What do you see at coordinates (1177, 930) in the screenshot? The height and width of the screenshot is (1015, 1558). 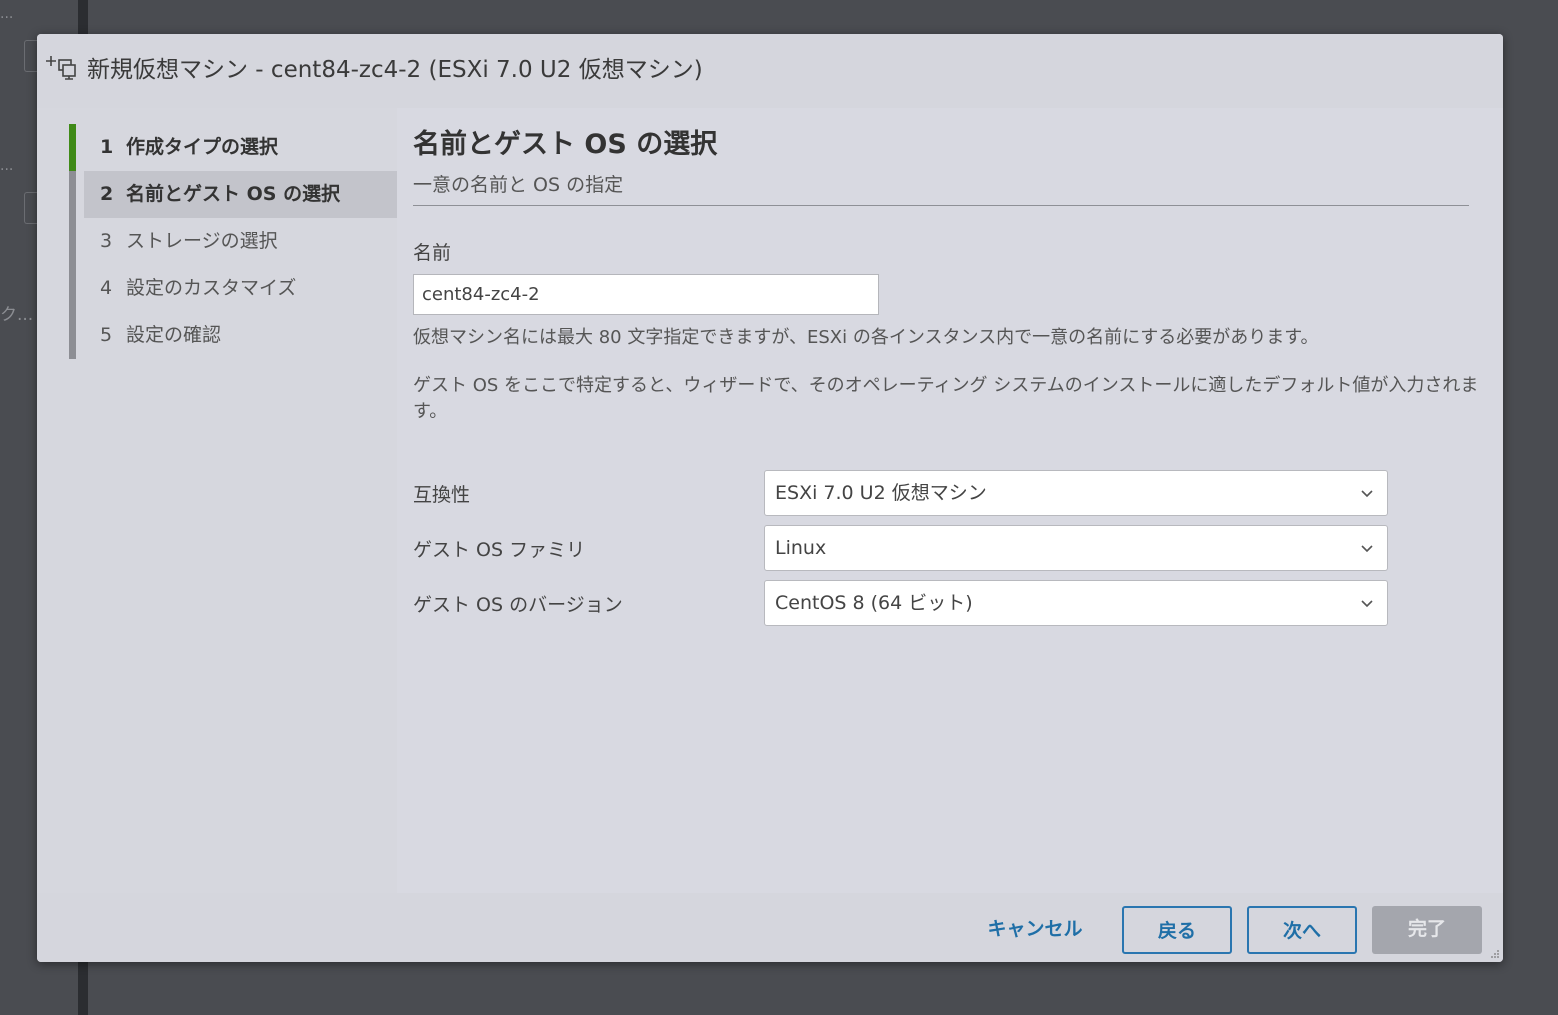 I see `back-button: 戻る` at bounding box center [1177, 930].